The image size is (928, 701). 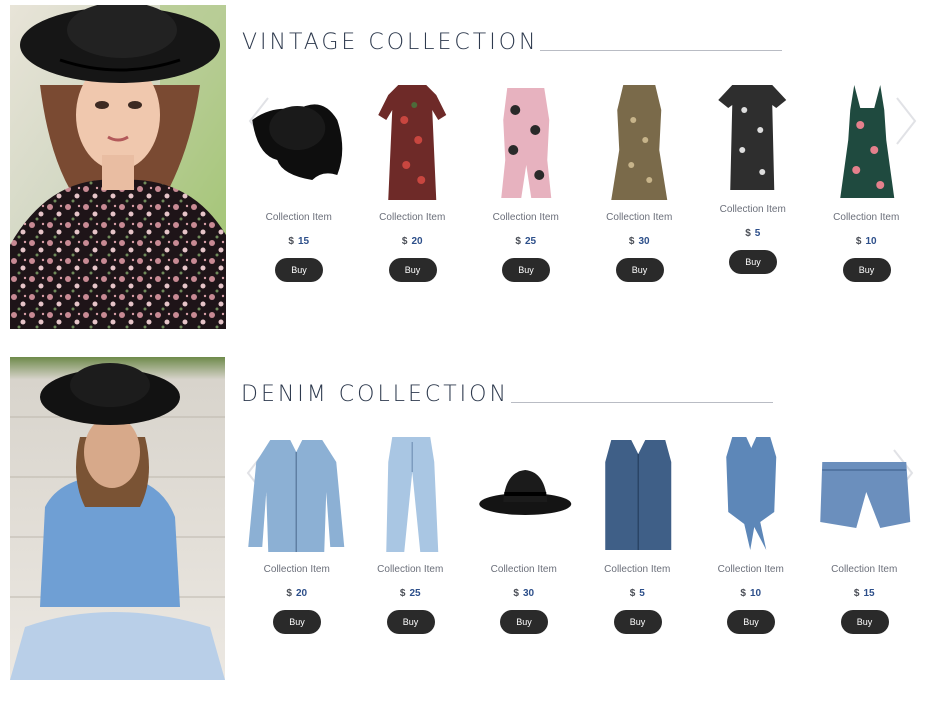 What do you see at coordinates (637, 495) in the screenshot?
I see `denim-vest-icon` at bounding box center [637, 495].